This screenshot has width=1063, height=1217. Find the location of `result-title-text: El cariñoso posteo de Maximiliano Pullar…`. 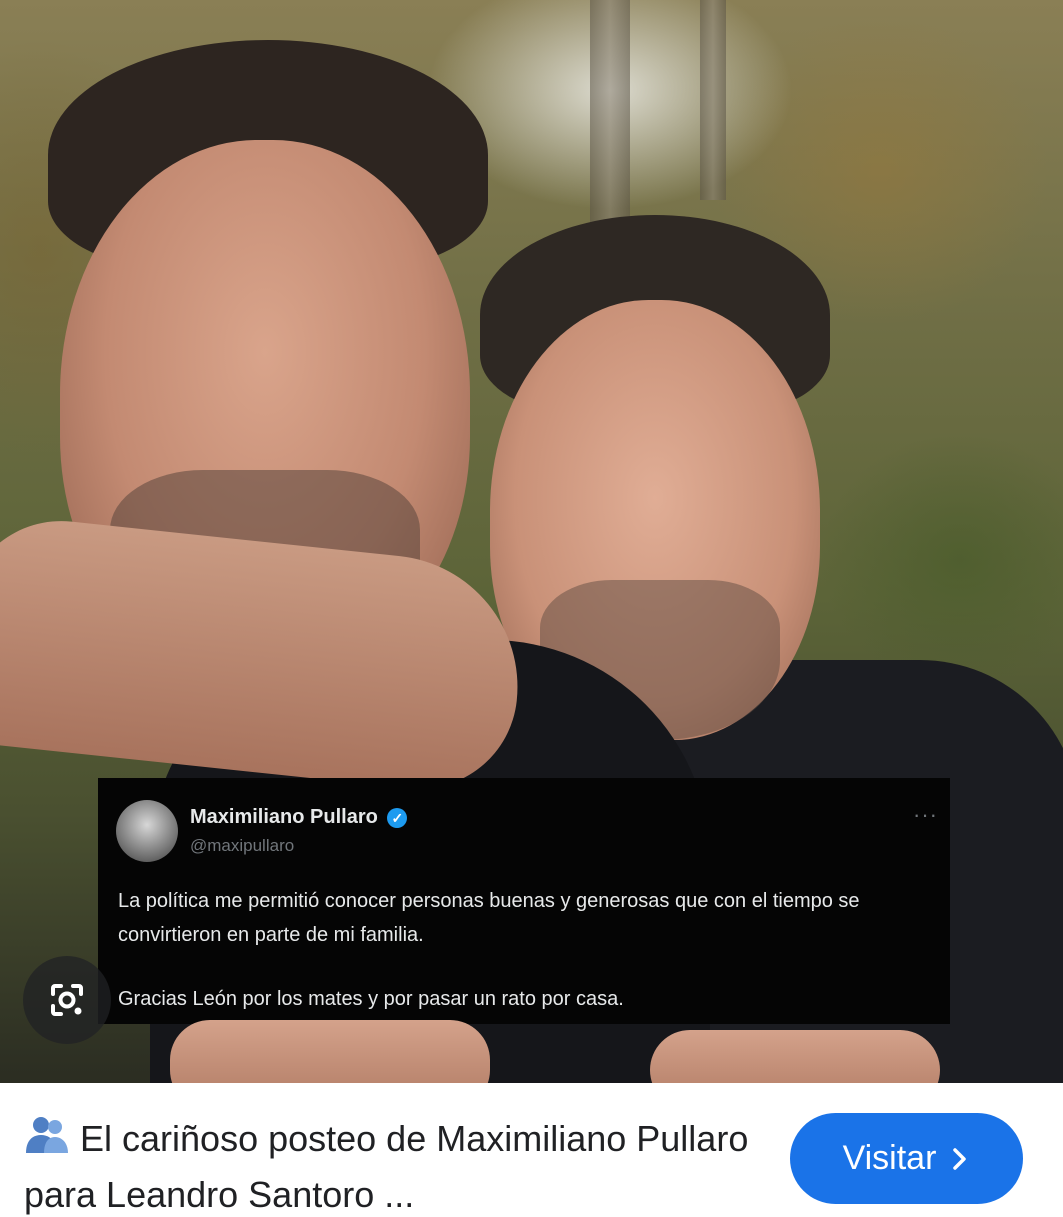

result-title-text: El cariñoso posteo de Maximiliano Pullar… is located at coordinates (386, 1166).